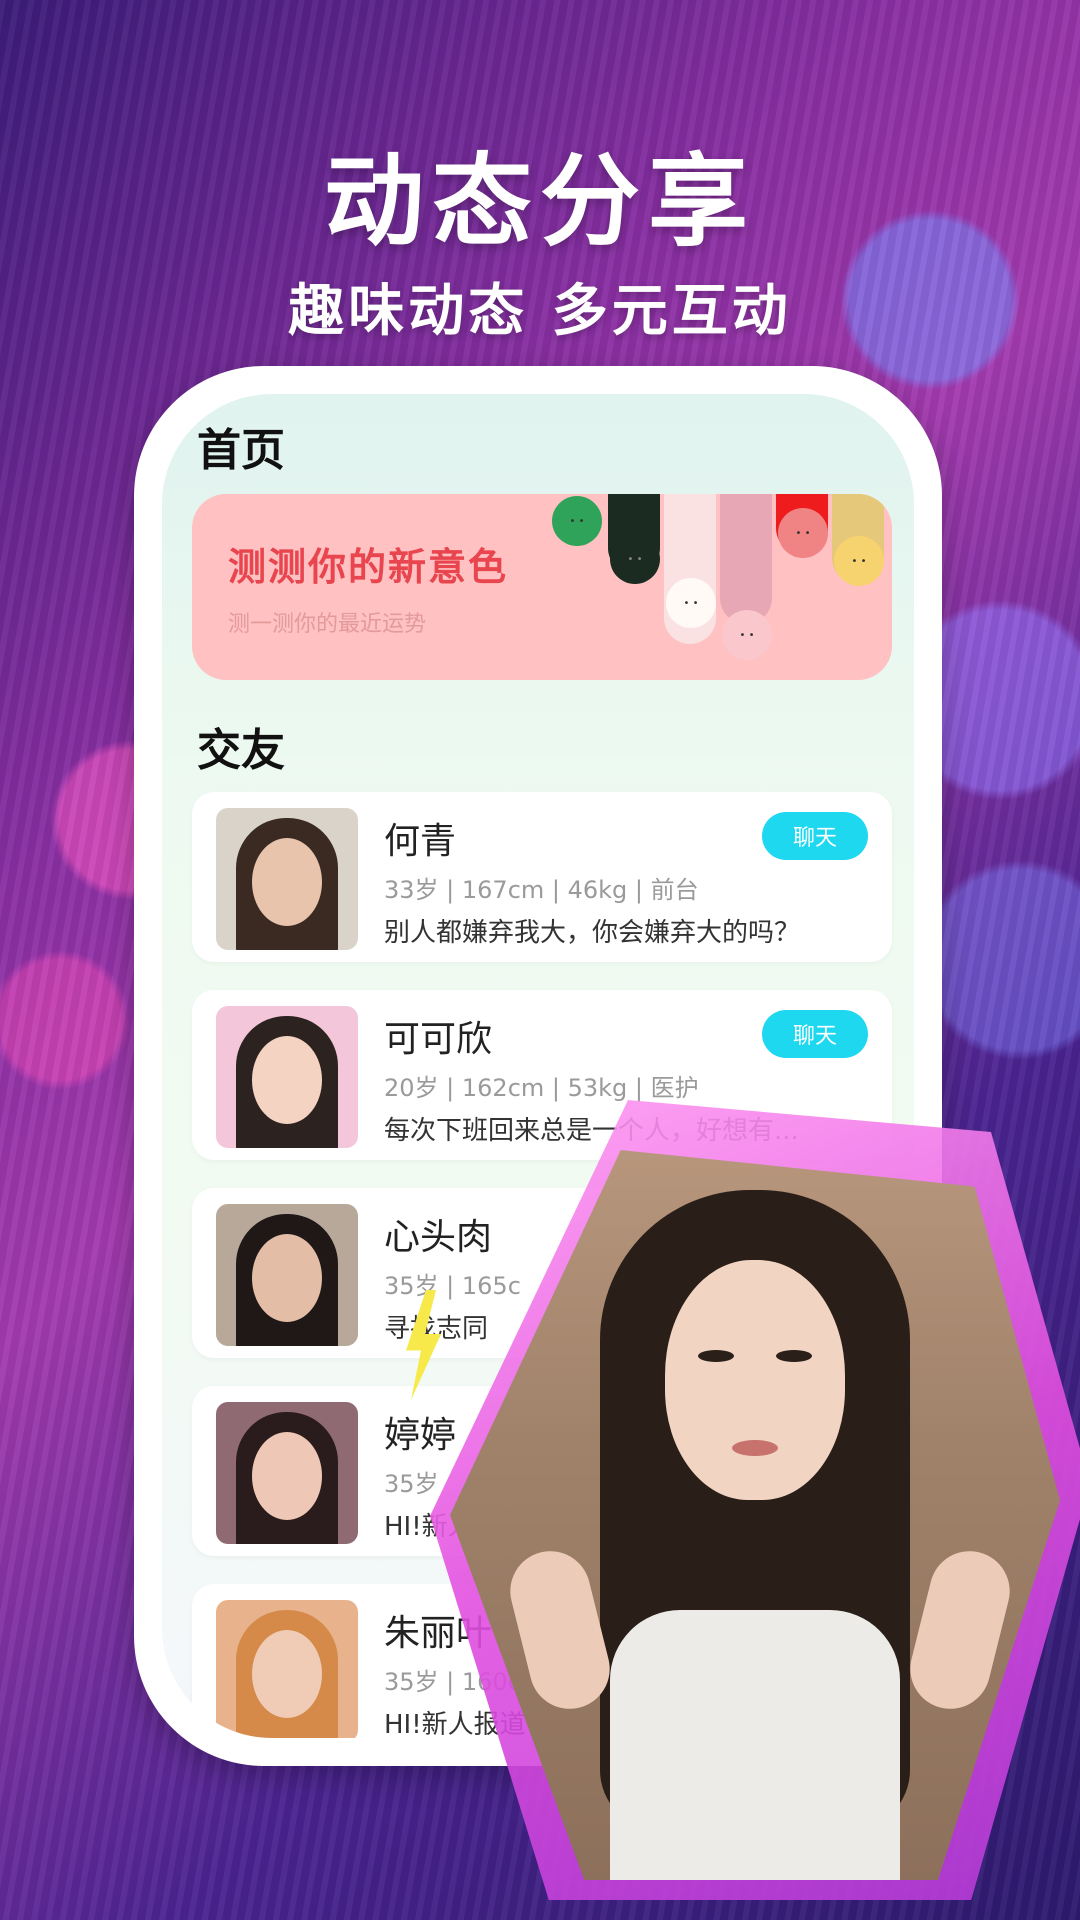  Describe the element at coordinates (241, 450) in the screenshot. I see `home-section-title: 首页` at that location.